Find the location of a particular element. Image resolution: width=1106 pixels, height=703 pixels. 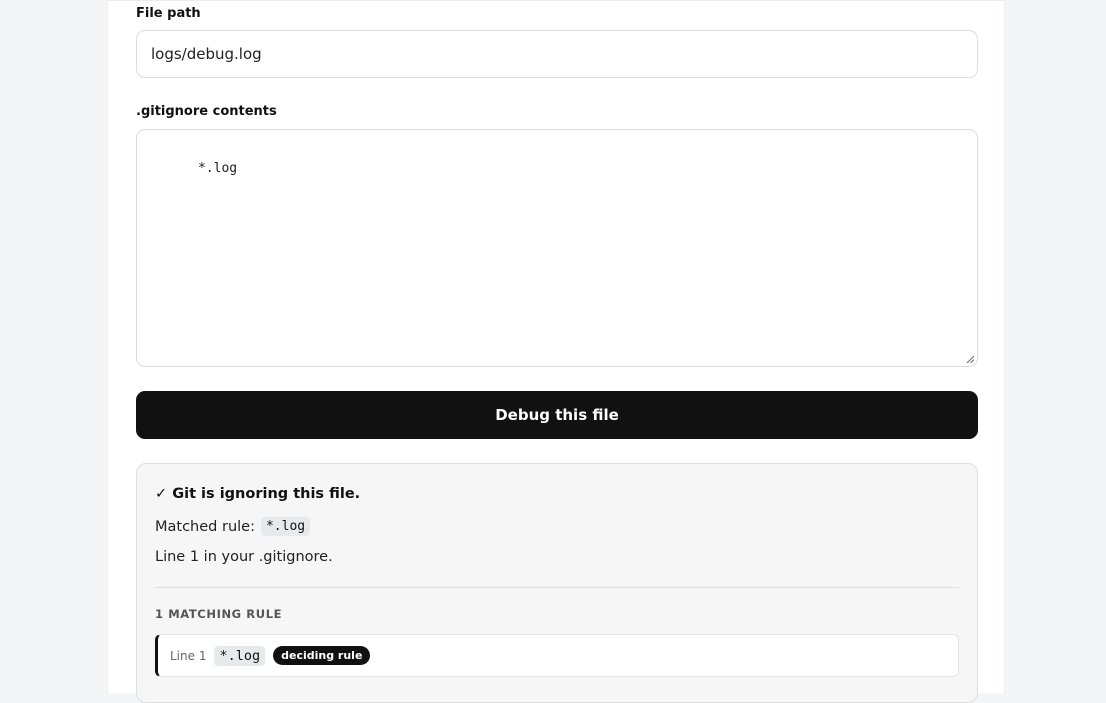

deciding-rule-badge: deciding rule is located at coordinates (322, 655).